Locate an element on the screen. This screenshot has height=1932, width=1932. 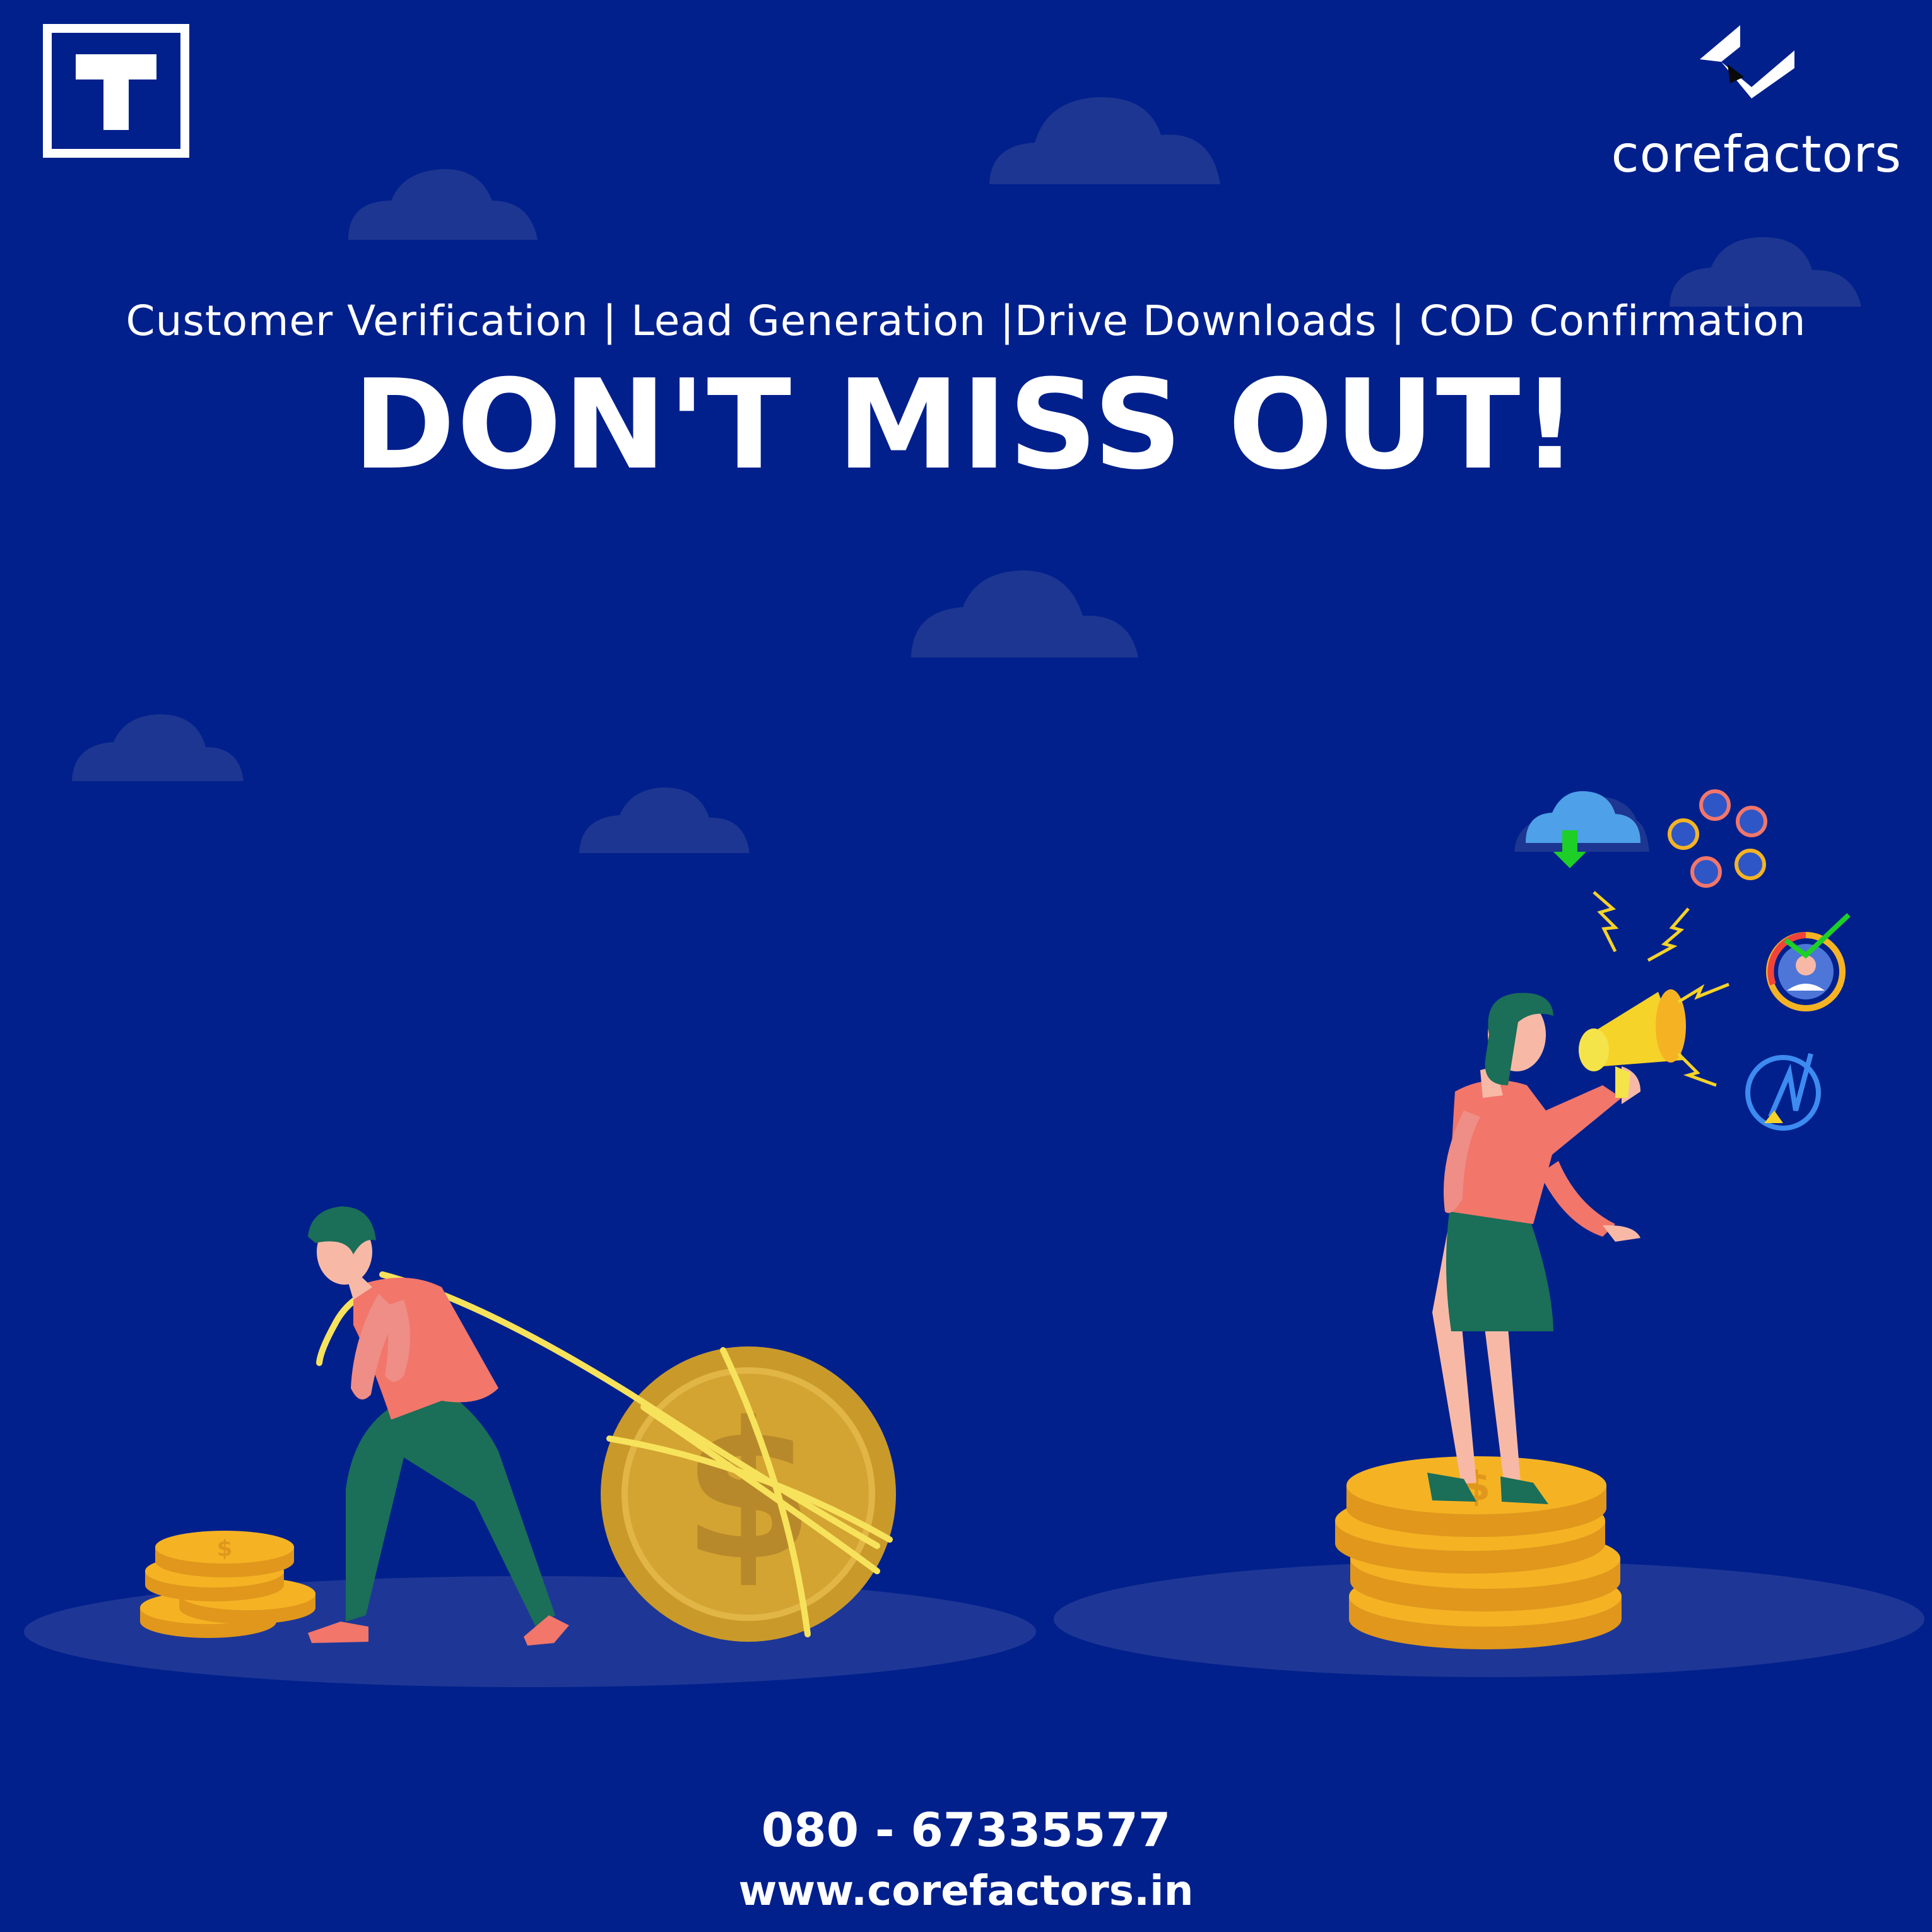
woman-figure is located at coordinates (1533, 1248).